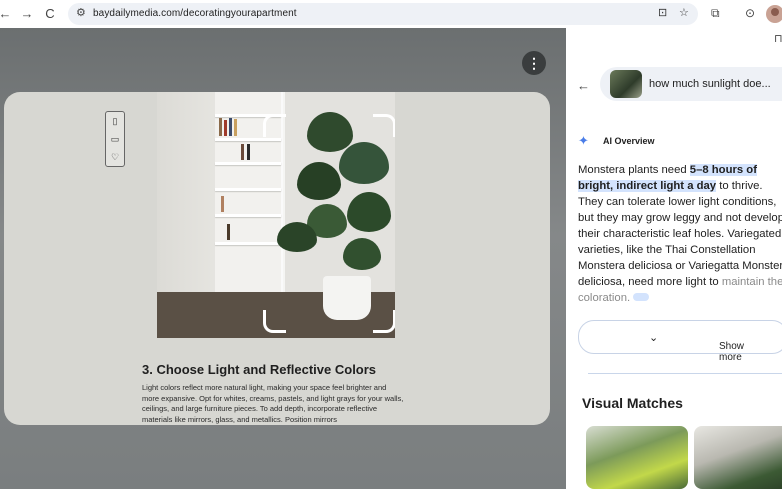 Image resolution: width=782 pixels, height=489 pixels. What do you see at coordinates (629, 141) in the screenshot?
I see `ai-overview-label: AI Overview` at bounding box center [629, 141].